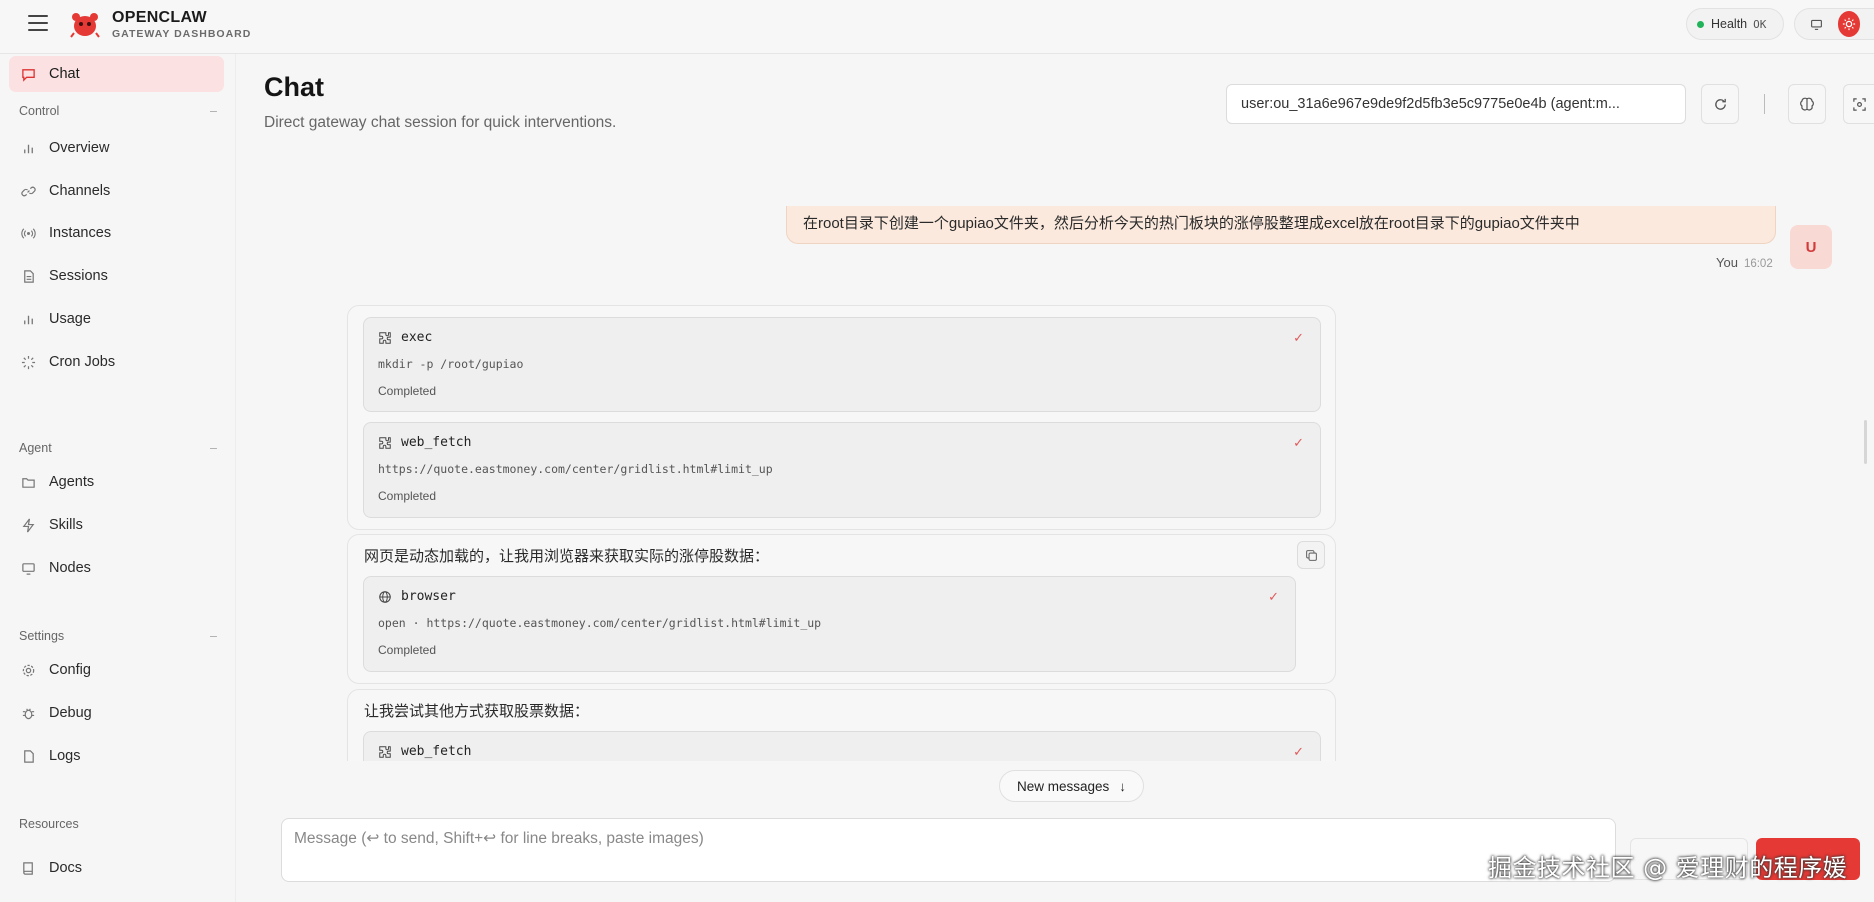  Describe the element at coordinates (28, 482) in the screenshot. I see `folder-icon` at that location.